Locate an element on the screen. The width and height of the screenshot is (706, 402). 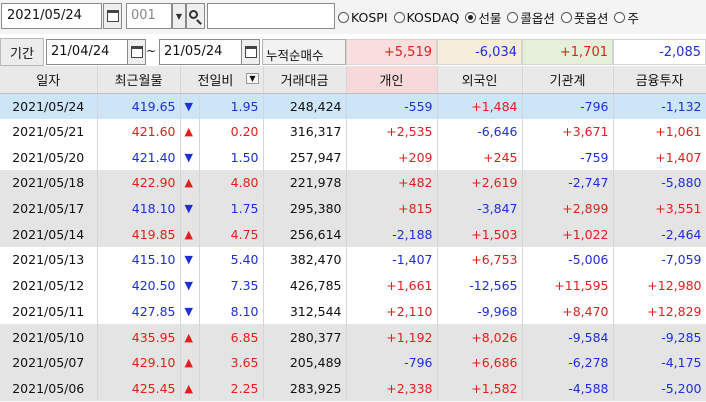
radio-market: KOSDAQ is located at coordinates (426, 17).